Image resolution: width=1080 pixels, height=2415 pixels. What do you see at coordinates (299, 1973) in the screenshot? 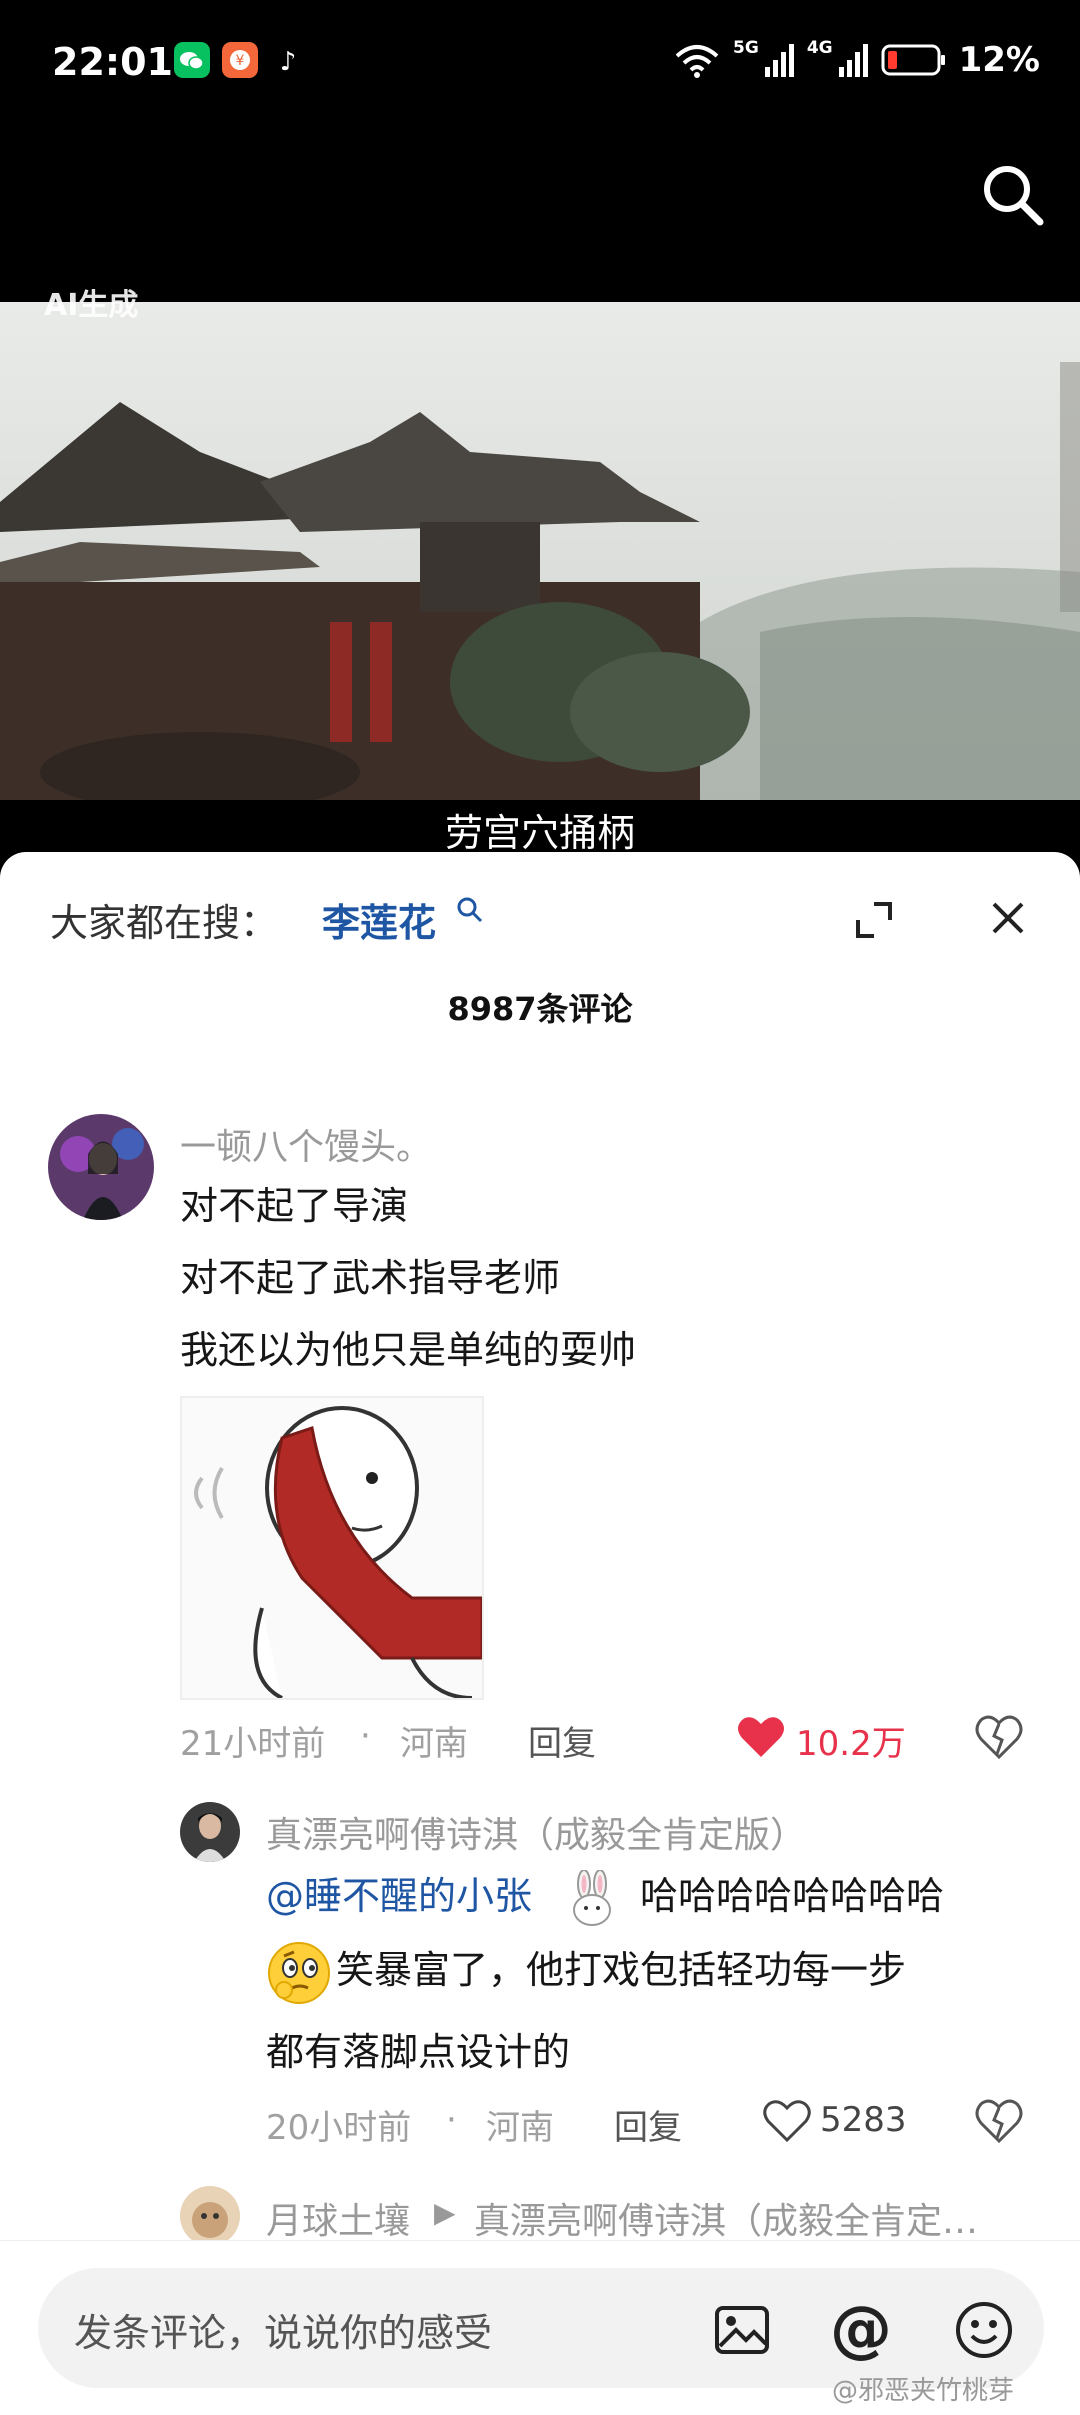
I see `thinking-emoji-icon` at bounding box center [299, 1973].